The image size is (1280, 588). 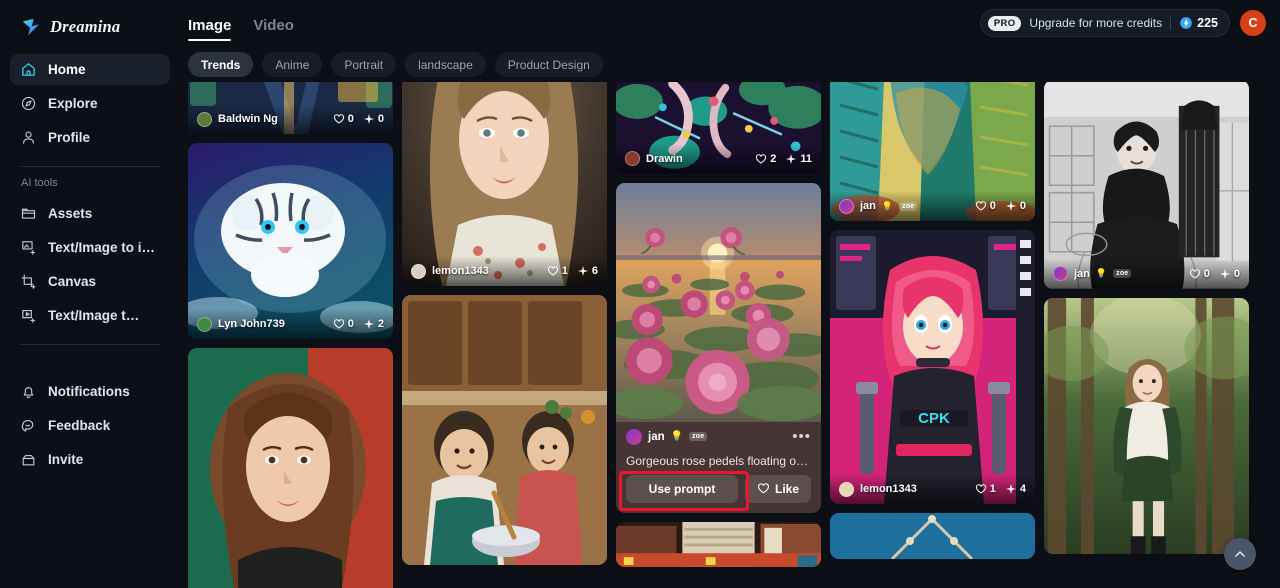 What do you see at coordinates (682, 488) in the screenshot?
I see `use-prompt-button: Use prompt` at bounding box center [682, 488].